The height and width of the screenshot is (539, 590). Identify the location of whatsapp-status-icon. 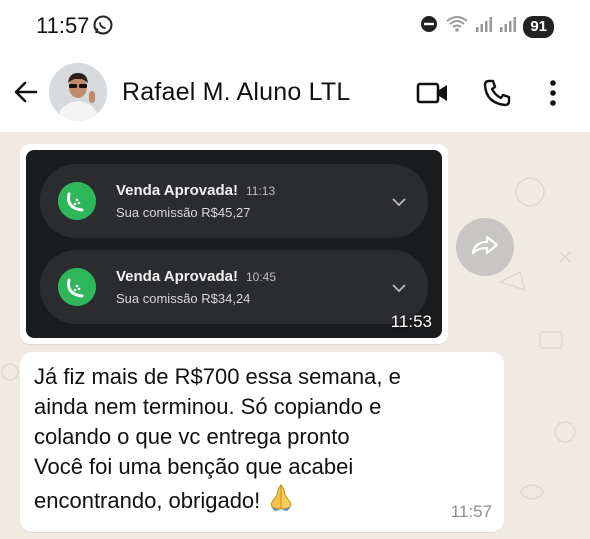
(103, 27).